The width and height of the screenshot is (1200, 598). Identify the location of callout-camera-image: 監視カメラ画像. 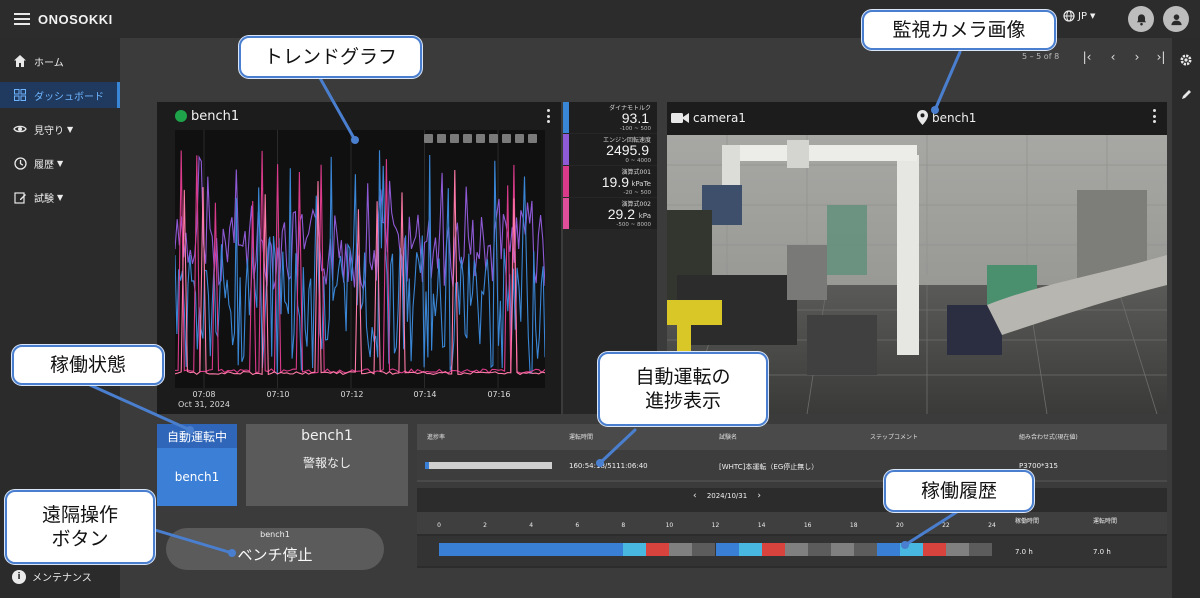
(959, 30).